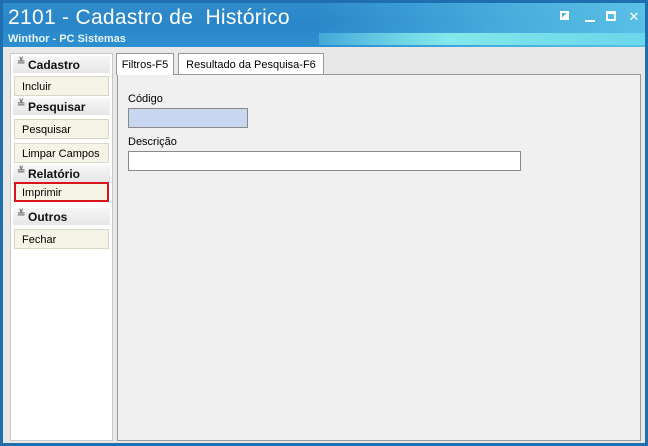  I want to click on group-header-cadastro: ≚ Cadastro, so click(61, 64).